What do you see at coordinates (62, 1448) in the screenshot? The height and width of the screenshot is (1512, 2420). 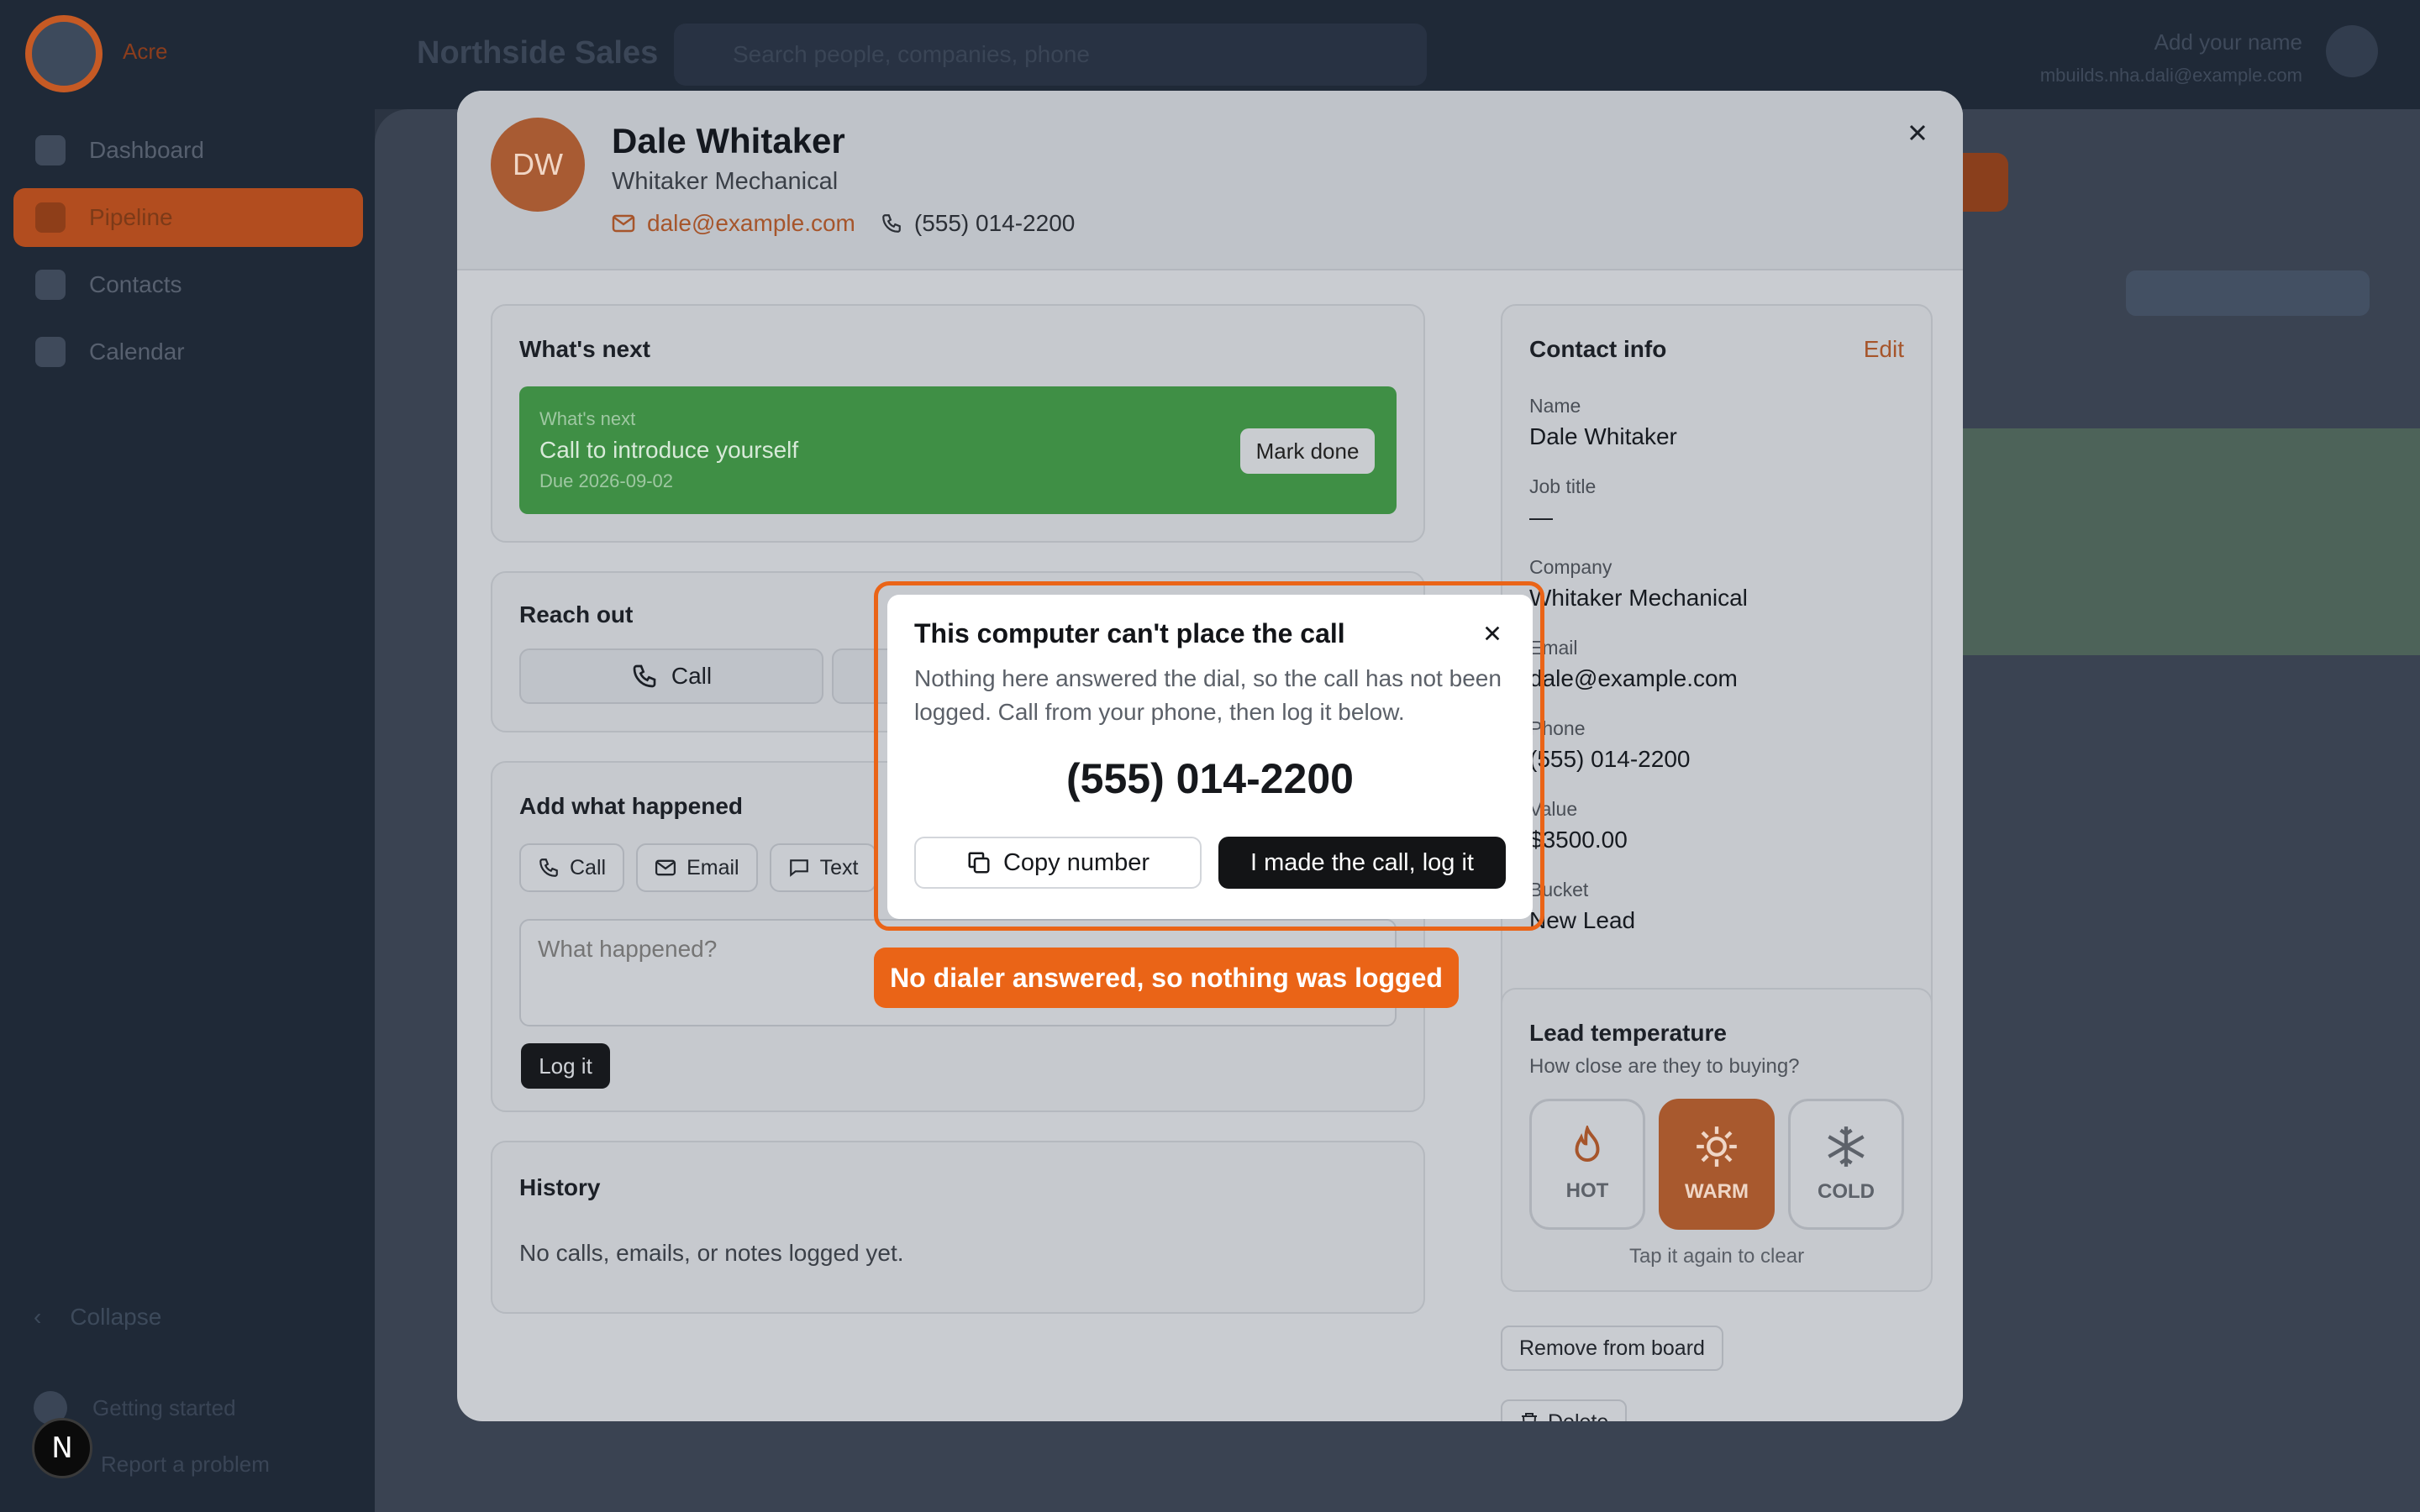 I see `next-dev-badge: N` at bounding box center [62, 1448].